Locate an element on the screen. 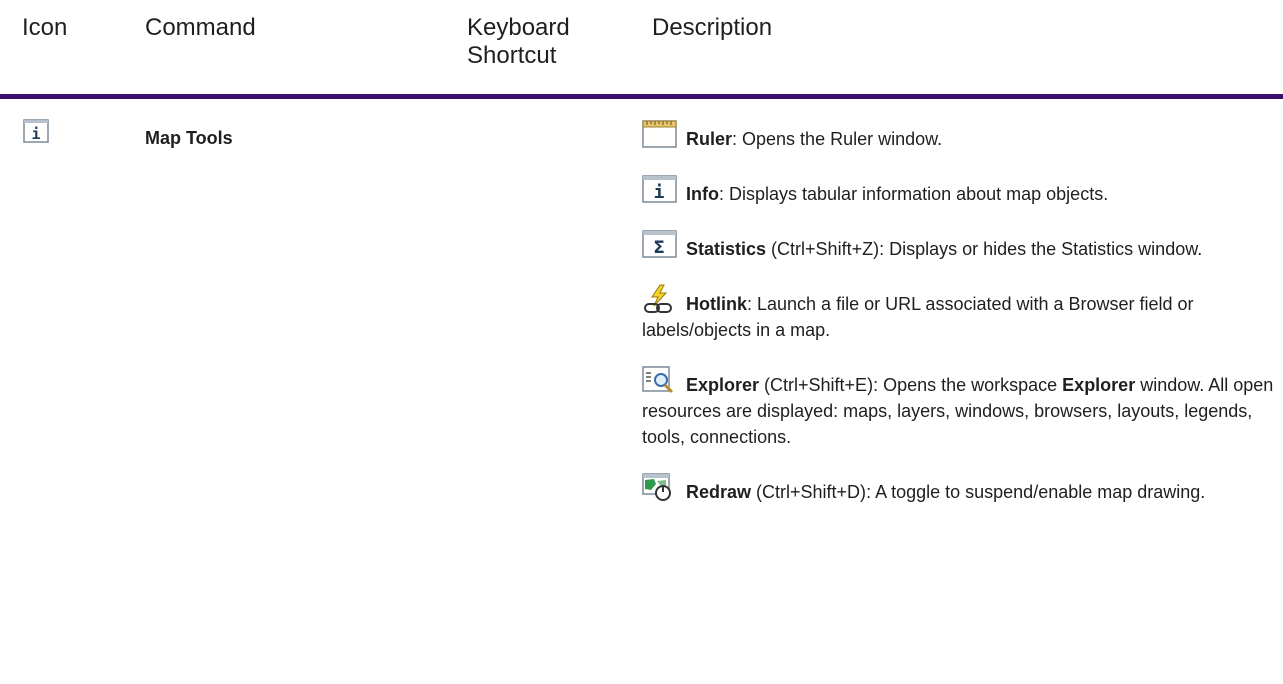 The image size is (1283, 684). hotlink-label: Hotlink is located at coordinates (716, 304).